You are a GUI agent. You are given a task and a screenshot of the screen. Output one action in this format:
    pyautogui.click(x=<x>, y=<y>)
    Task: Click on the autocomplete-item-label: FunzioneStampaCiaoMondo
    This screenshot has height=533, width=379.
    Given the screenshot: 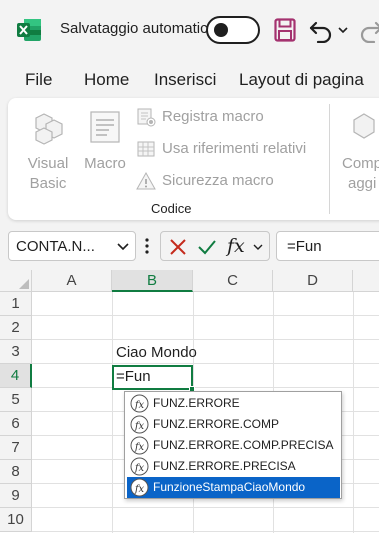 What is the action you would take?
    pyautogui.click(x=229, y=487)
    